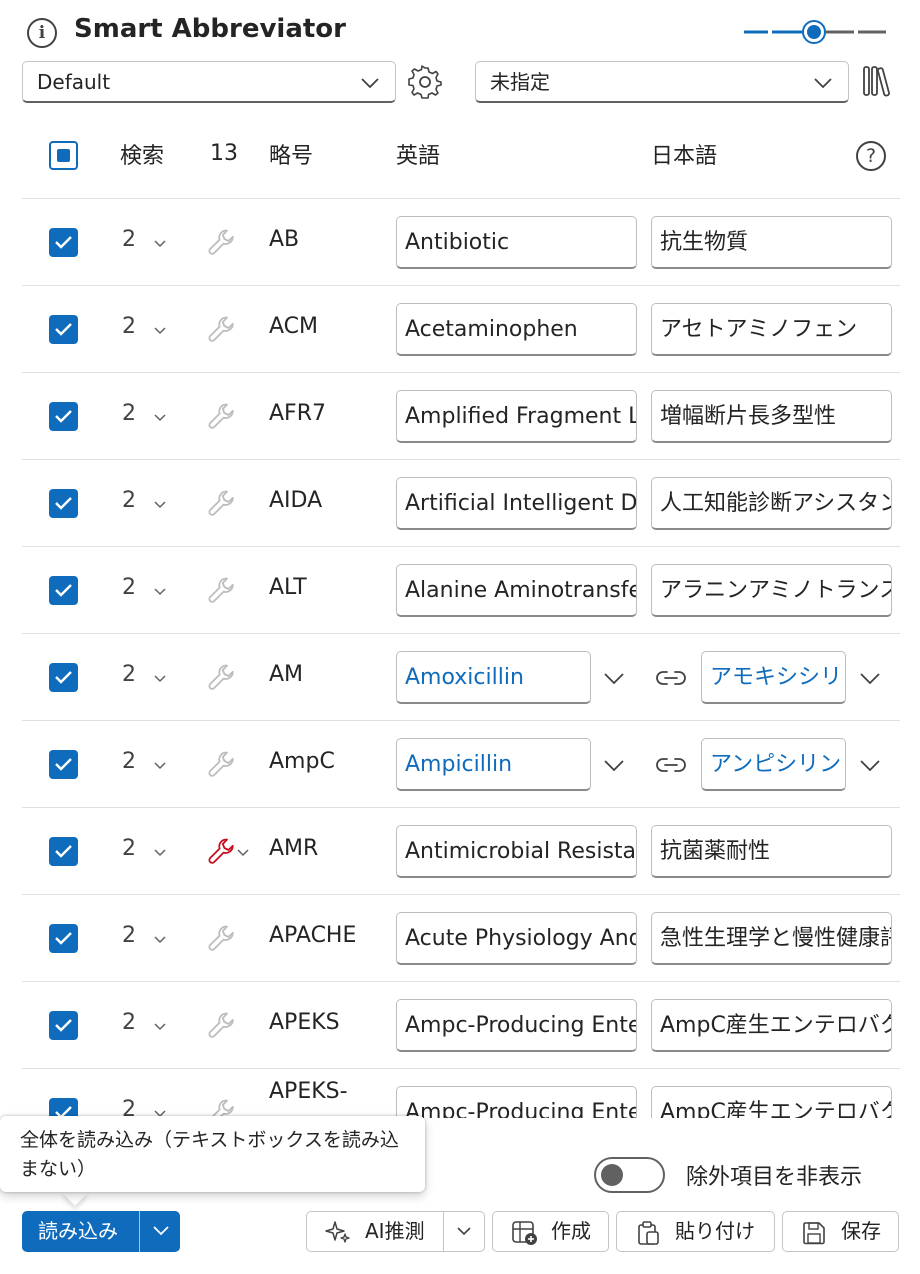  Describe the element at coordinates (493, 677) in the screenshot. I see `english-select: Amoxicillin` at that location.